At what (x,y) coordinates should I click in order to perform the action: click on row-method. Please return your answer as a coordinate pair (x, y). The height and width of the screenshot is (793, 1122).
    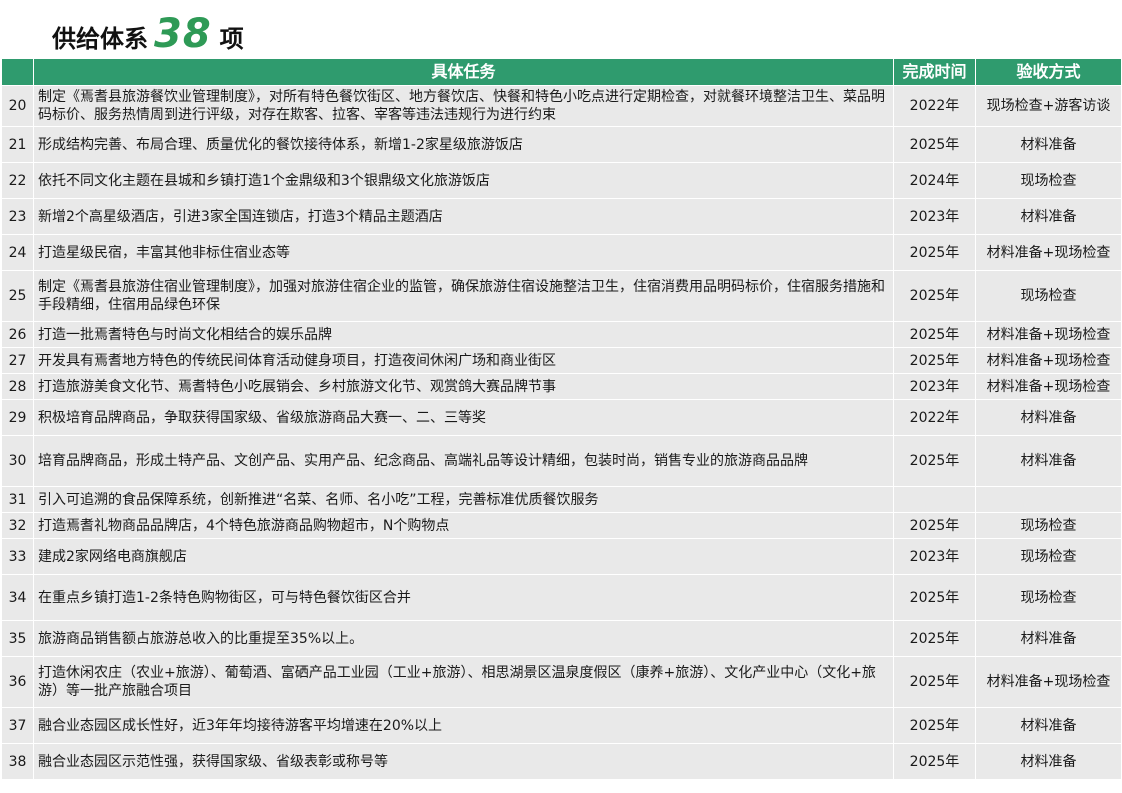
    Looking at the image, I should click on (1048, 499).